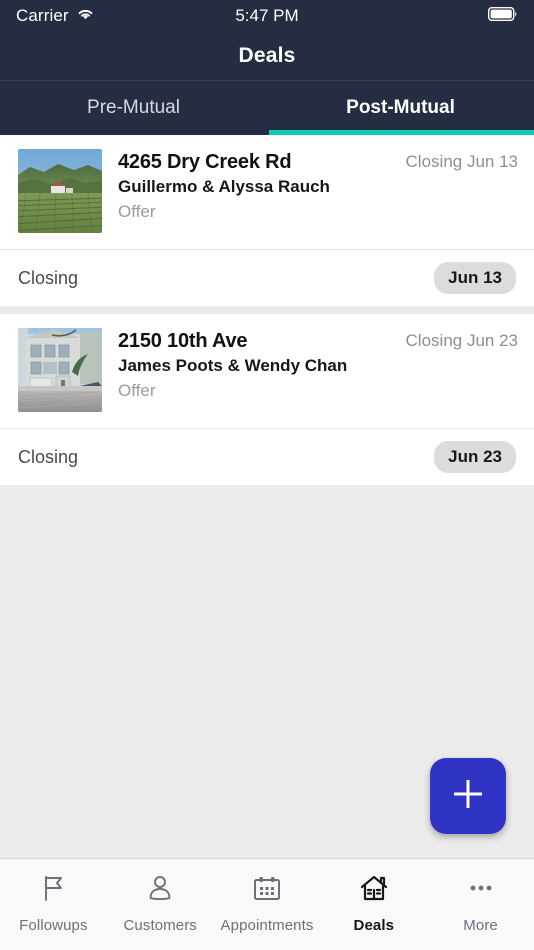 The width and height of the screenshot is (534, 950). I want to click on street-view-house-photo, so click(60, 370).